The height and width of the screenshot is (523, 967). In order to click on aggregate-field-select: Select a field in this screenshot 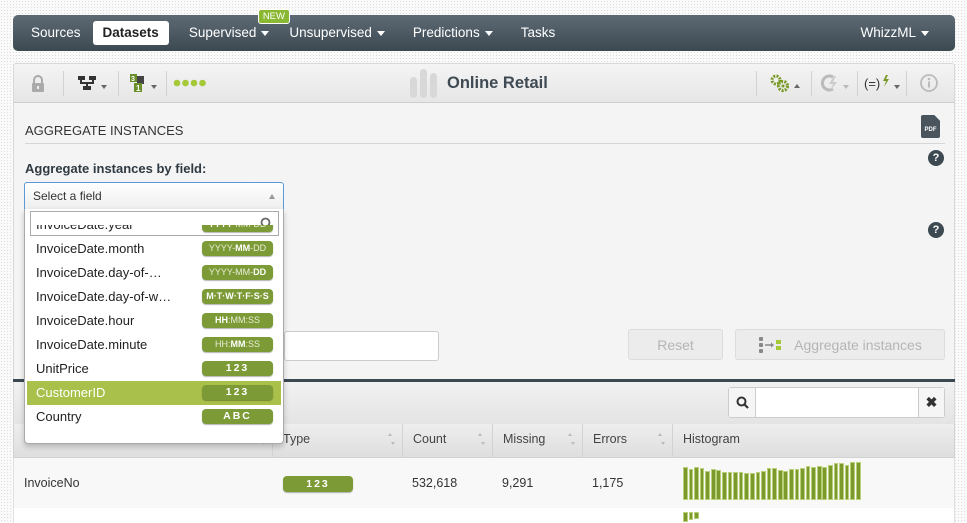, I will do `click(154, 196)`.